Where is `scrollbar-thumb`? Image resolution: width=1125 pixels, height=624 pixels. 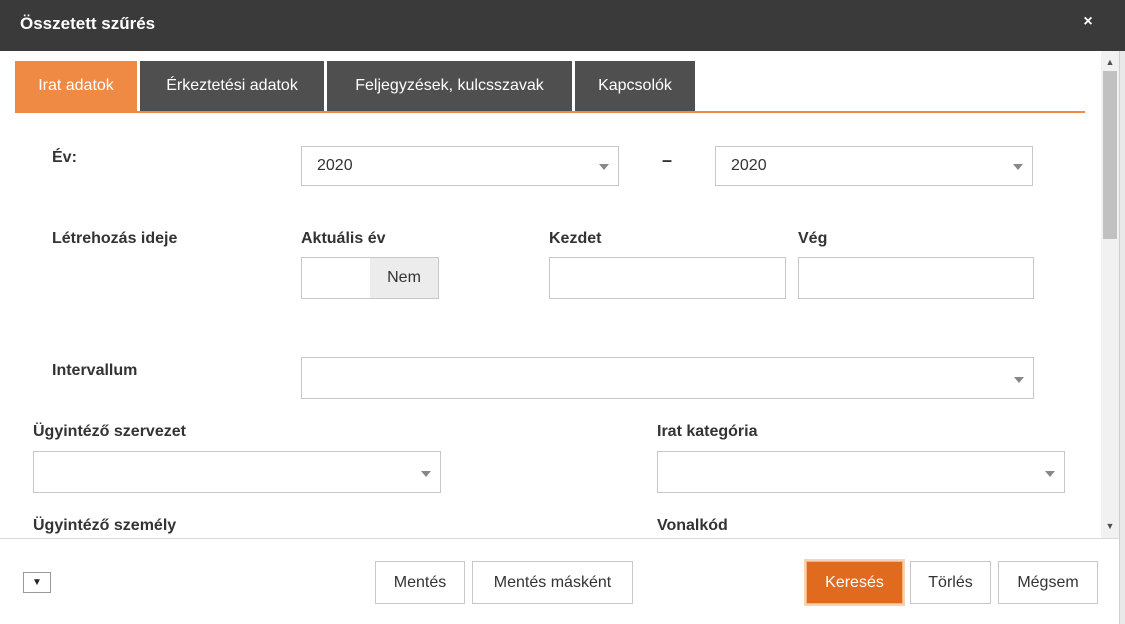
scrollbar-thumb is located at coordinates (1110, 155).